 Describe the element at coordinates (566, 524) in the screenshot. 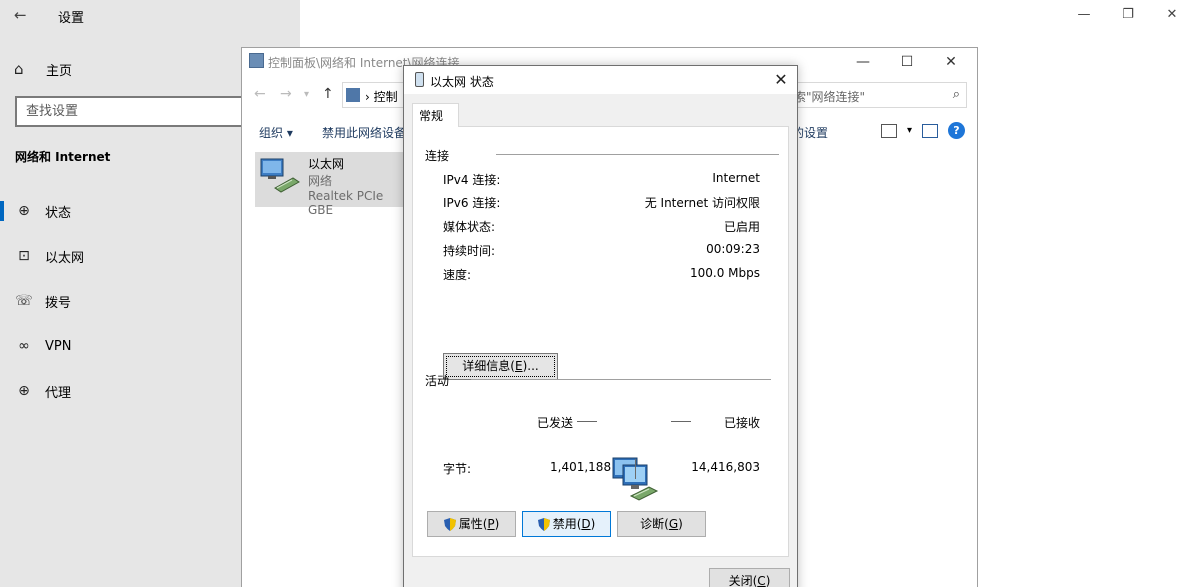

I see `disable-button: 禁用(D)` at that location.